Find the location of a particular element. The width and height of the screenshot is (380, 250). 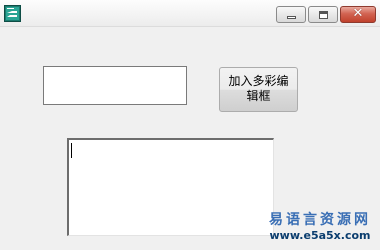

close-icon: ✕ is located at coordinates (358, 13).